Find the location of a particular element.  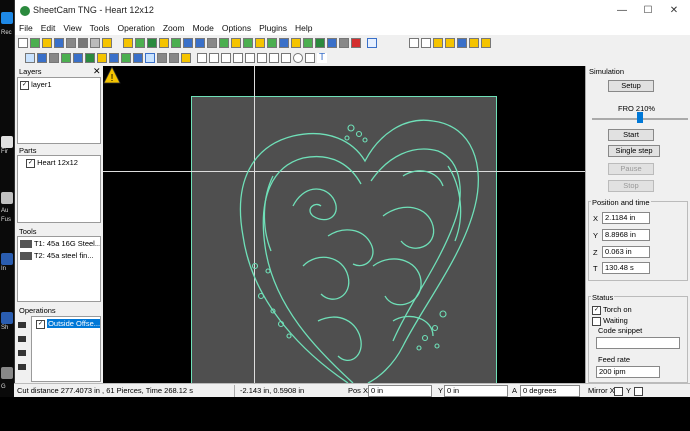

move-down-icon is located at coordinates (22, 353).